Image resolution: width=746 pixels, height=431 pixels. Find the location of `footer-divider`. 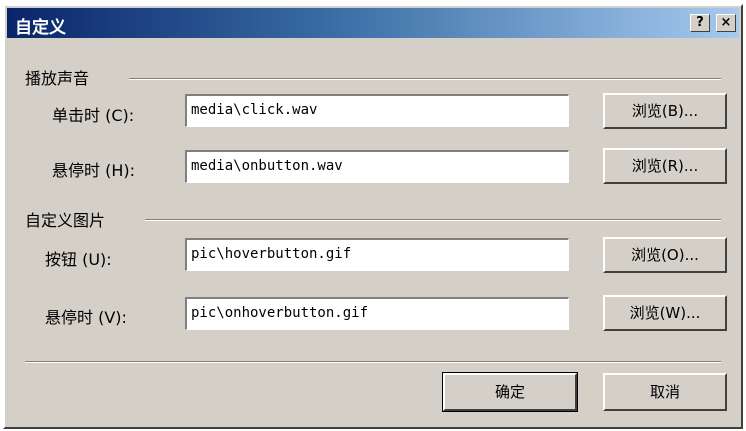

footer-divider is located at coordinates (373, 362).